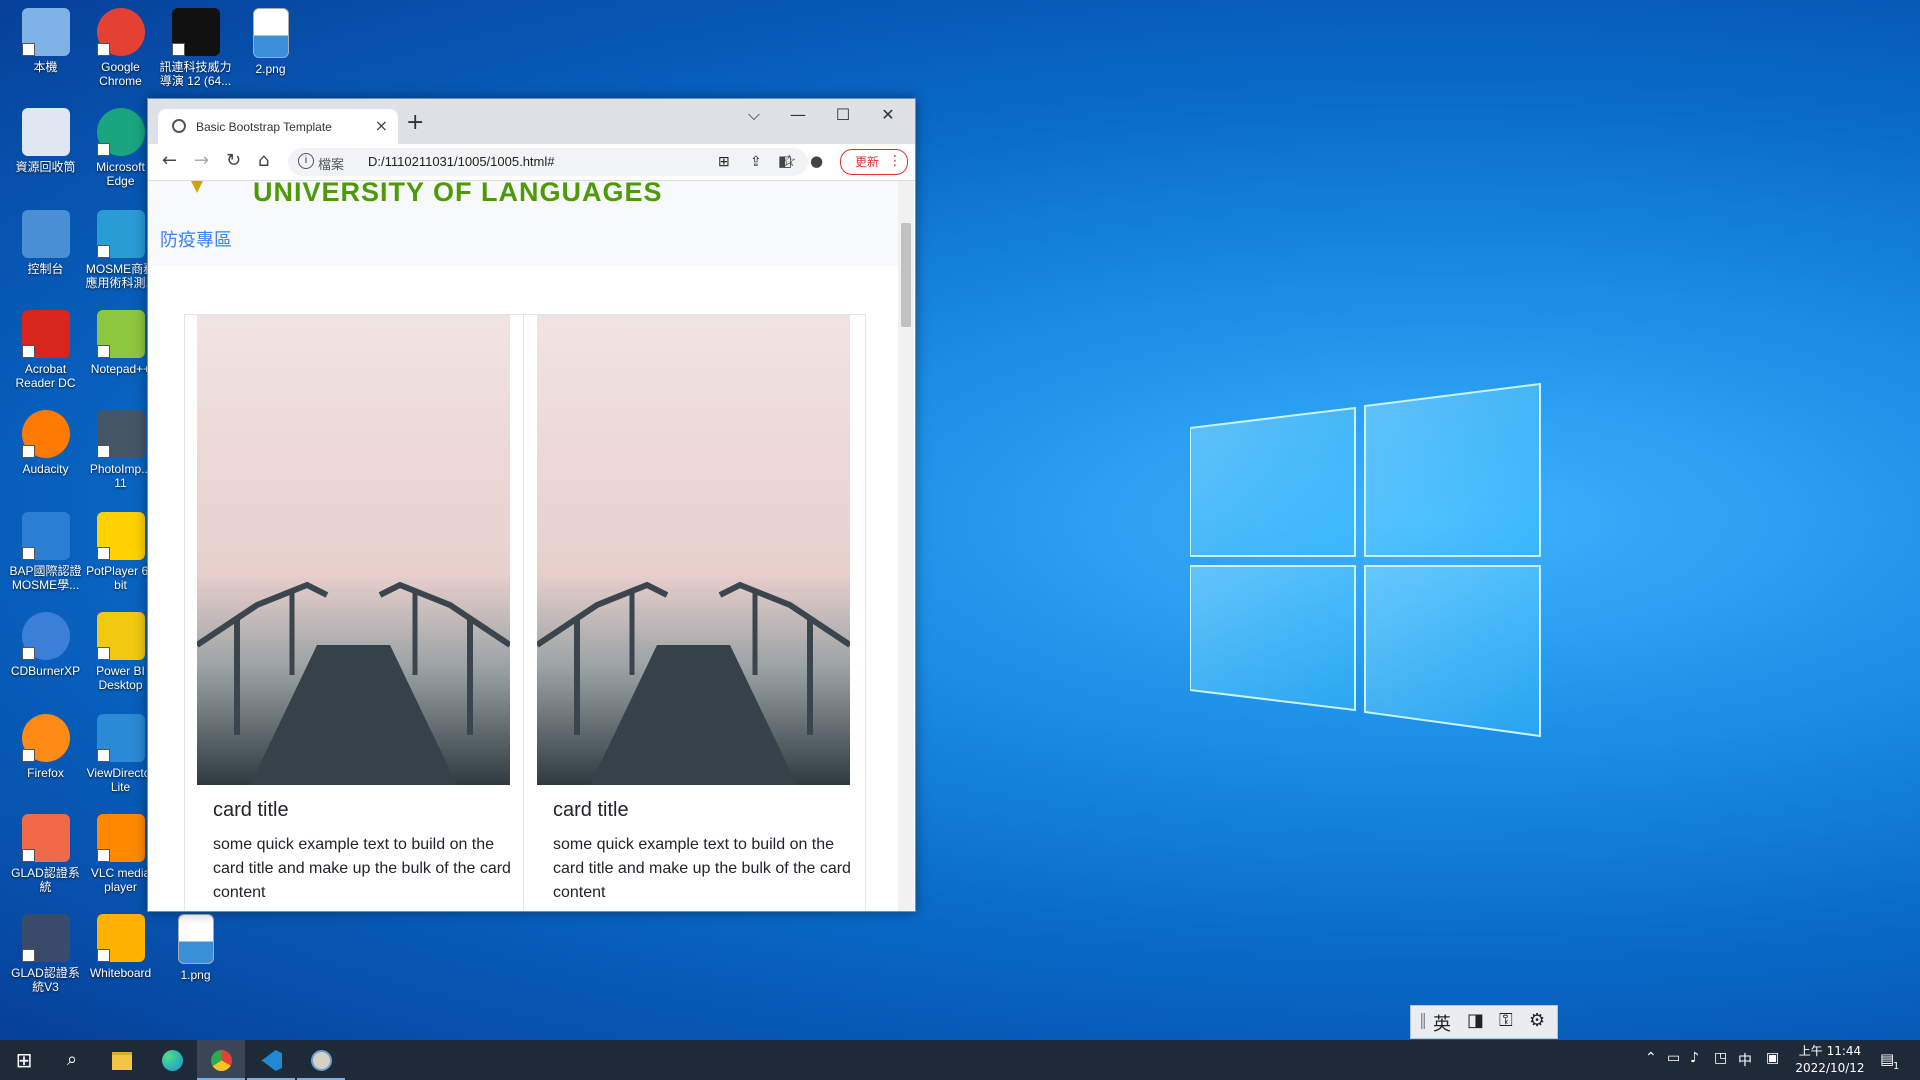 Image resolution: width=1920 pixels, height=1080 pixels. Describe the element at coordinates (45, 773) in the screenshot. I see `desktop-icon-label: Firefox` at that location.